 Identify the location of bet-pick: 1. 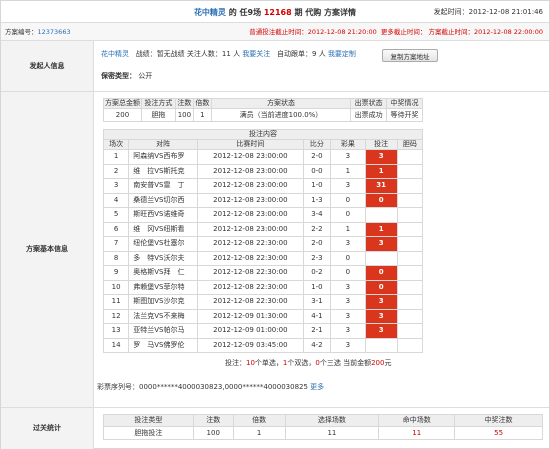
(381, 171).